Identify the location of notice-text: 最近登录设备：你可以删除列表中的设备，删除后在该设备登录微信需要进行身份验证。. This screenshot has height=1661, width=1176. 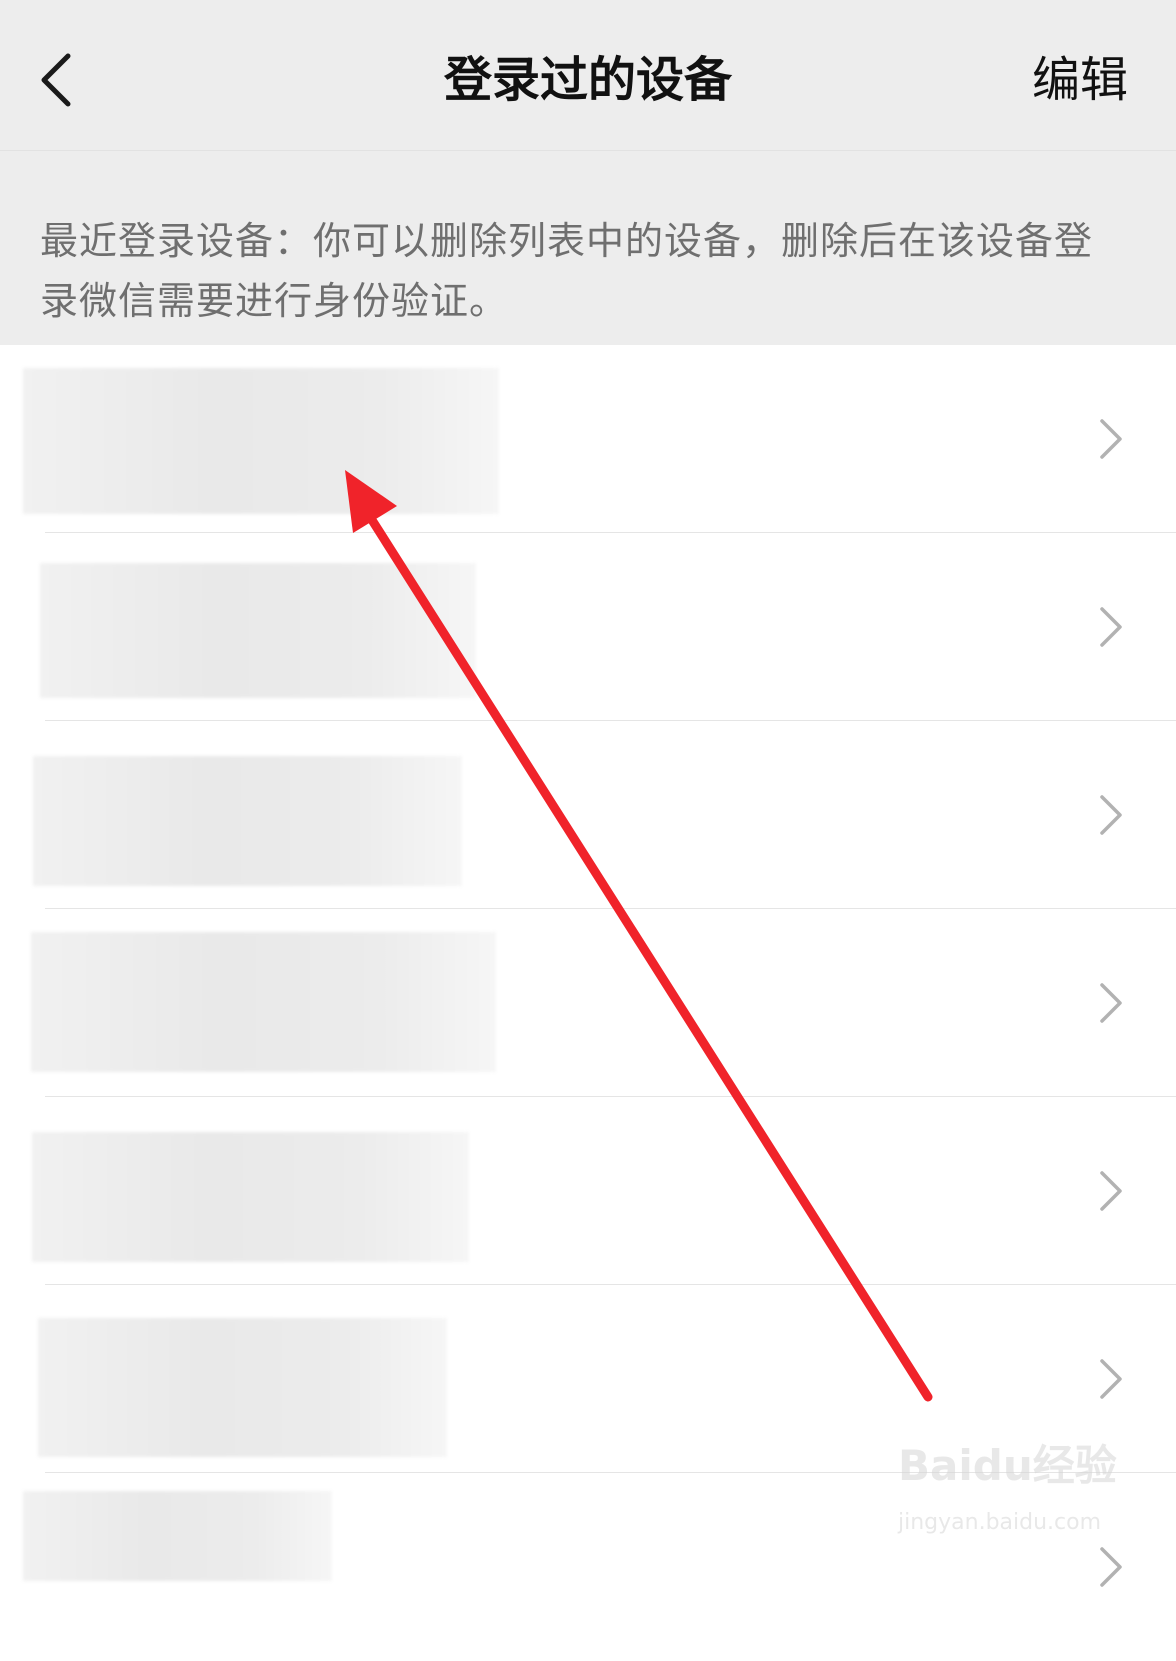
(567, 271).